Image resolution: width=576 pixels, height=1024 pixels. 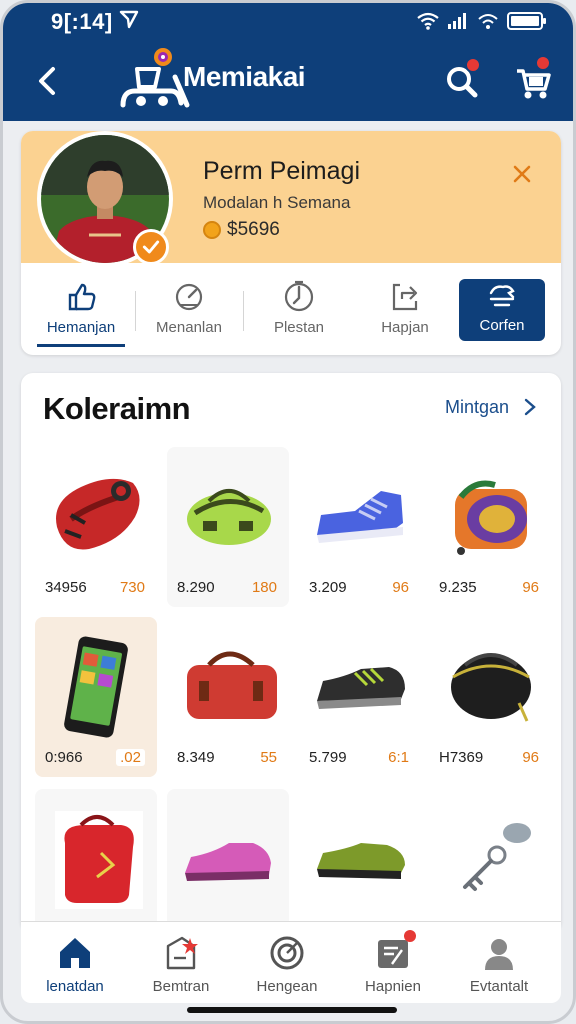 What do you see at coordinates (428, 21) in the screenshot?
I see `wifi-icon` at bounding box center [428, 21].